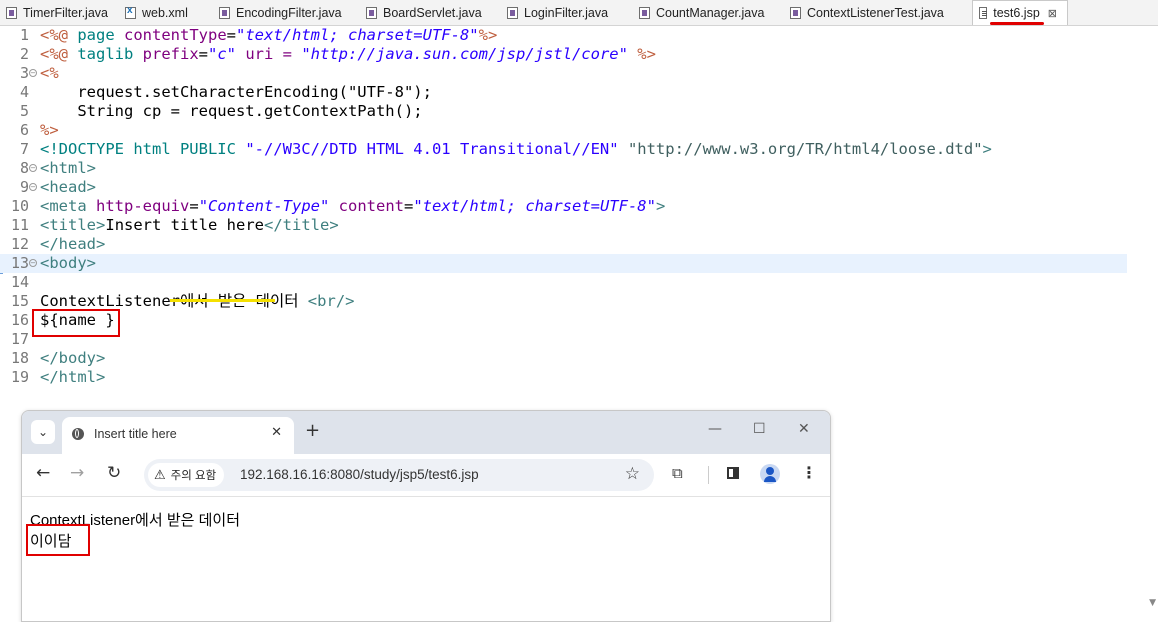 Image resolution: width=1158 pixels, height=622 pixels. Describe the element at coordinates (160, 474) in the screenshot. I see `warning-triangle-icon: ⚠` at that location.